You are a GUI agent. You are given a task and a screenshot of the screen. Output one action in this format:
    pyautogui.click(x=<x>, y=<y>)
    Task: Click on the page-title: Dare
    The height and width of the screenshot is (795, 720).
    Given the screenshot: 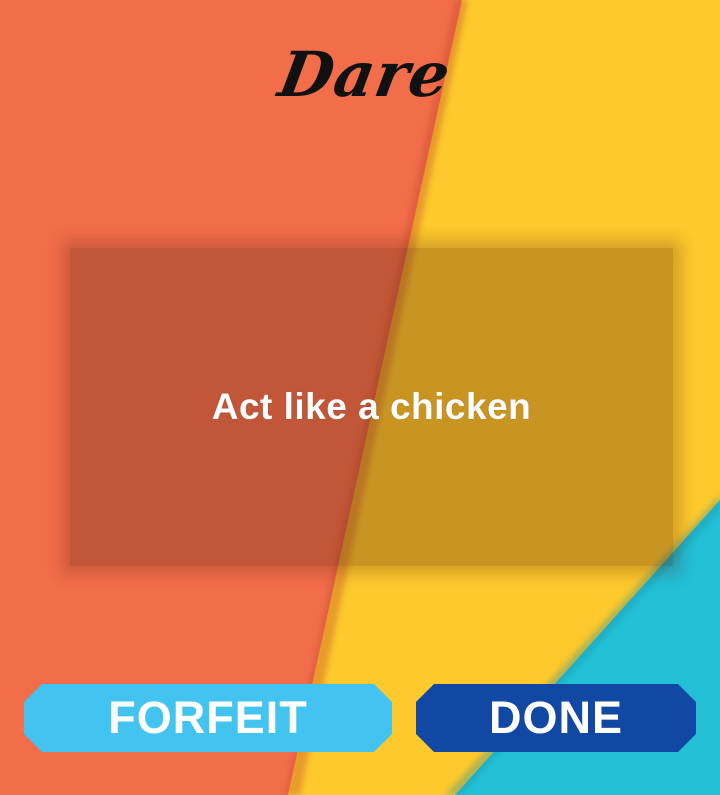 What is the action you would take?
    pyautogui.click(x=365, y=74)
    